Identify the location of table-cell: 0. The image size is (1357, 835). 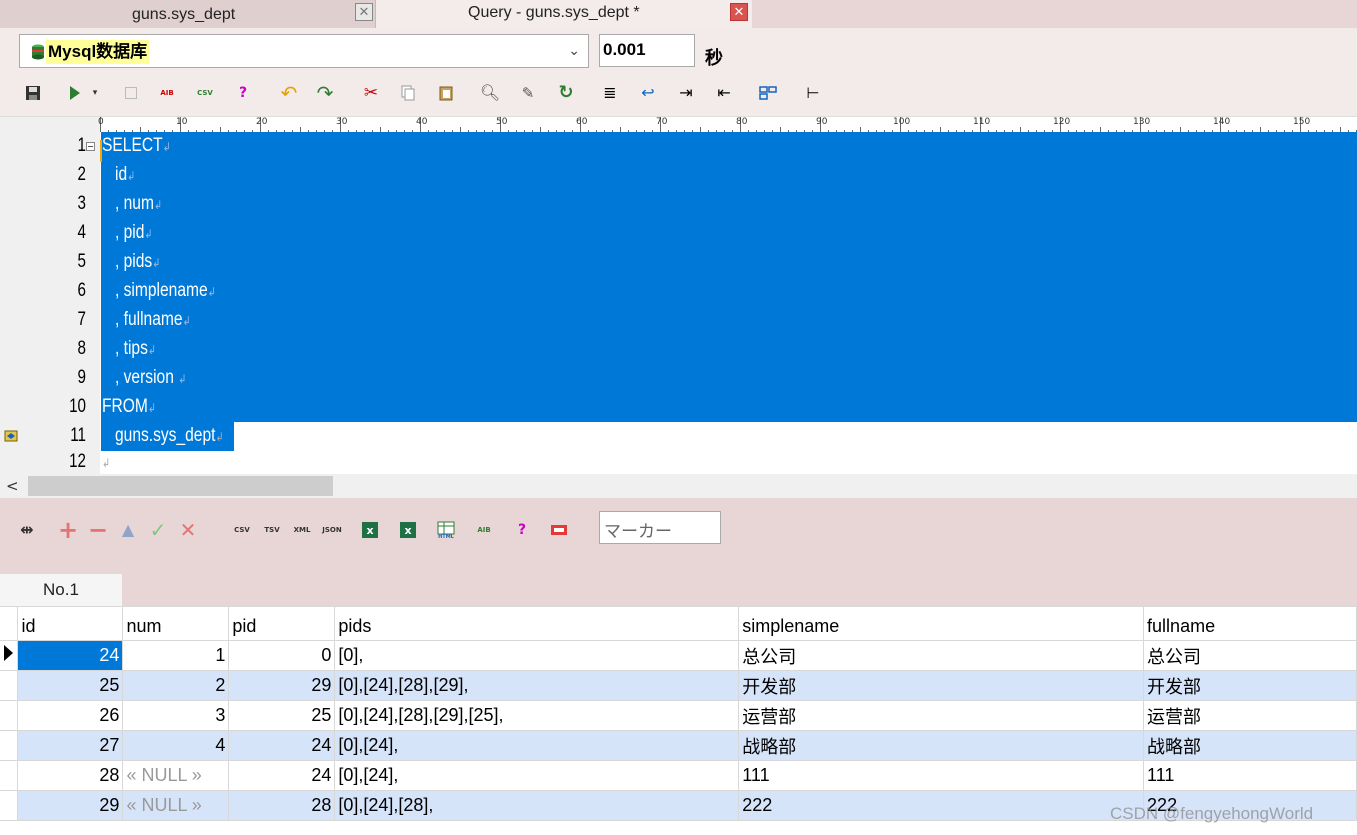
(282, 655).